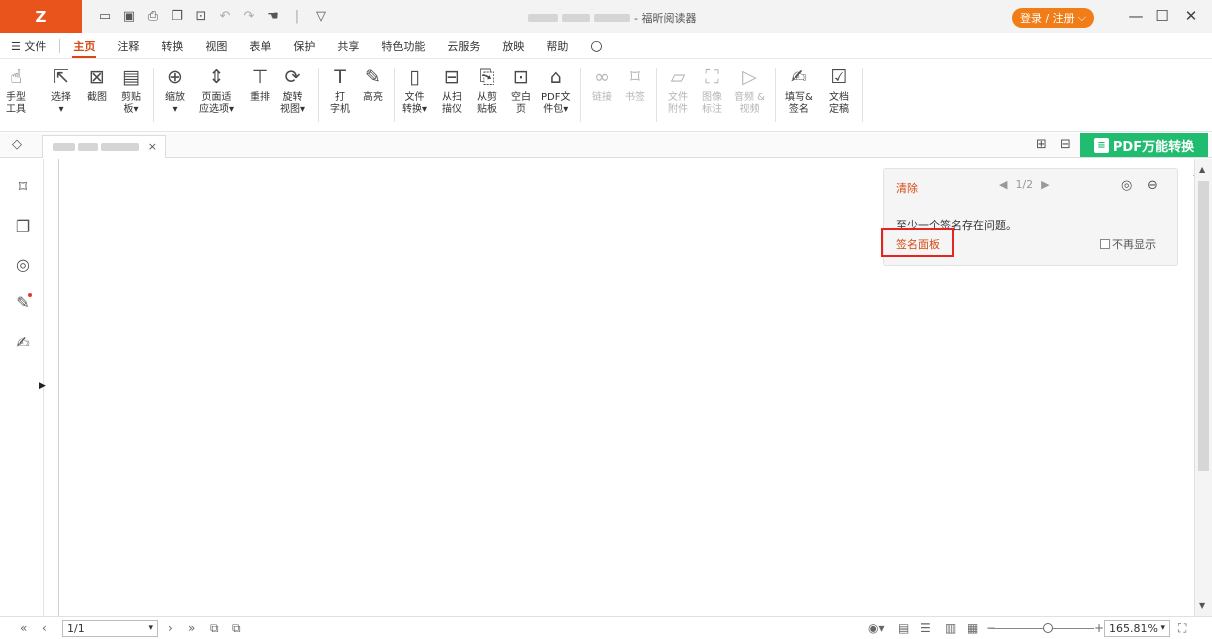  Describe the element at coordinates (214, 628) in the screenshot. I see `previous-view-icon: ⧉` at that location.